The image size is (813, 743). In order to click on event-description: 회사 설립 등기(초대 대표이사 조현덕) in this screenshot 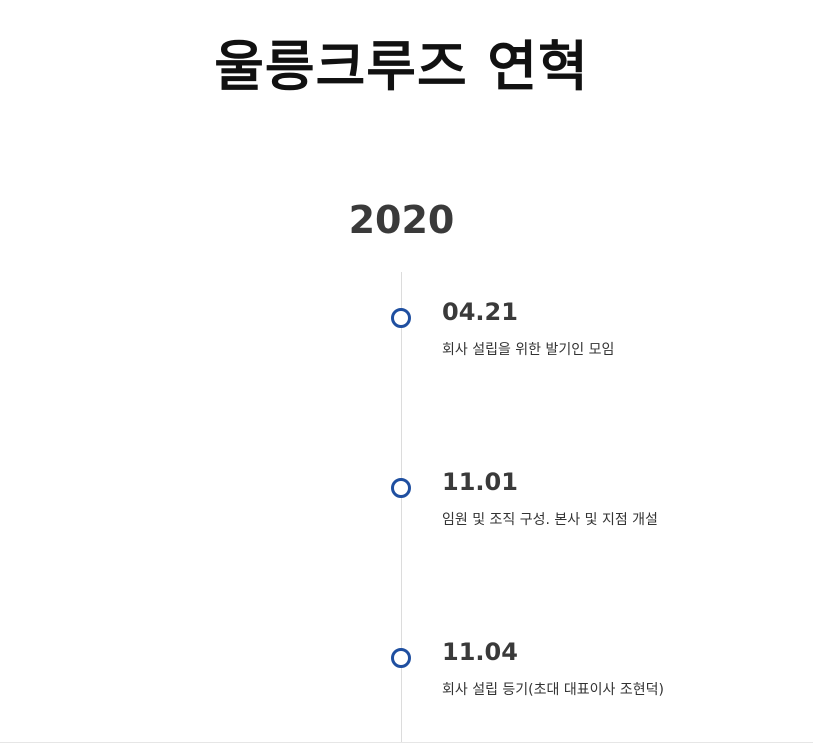, I will do `click(553, 690)`.